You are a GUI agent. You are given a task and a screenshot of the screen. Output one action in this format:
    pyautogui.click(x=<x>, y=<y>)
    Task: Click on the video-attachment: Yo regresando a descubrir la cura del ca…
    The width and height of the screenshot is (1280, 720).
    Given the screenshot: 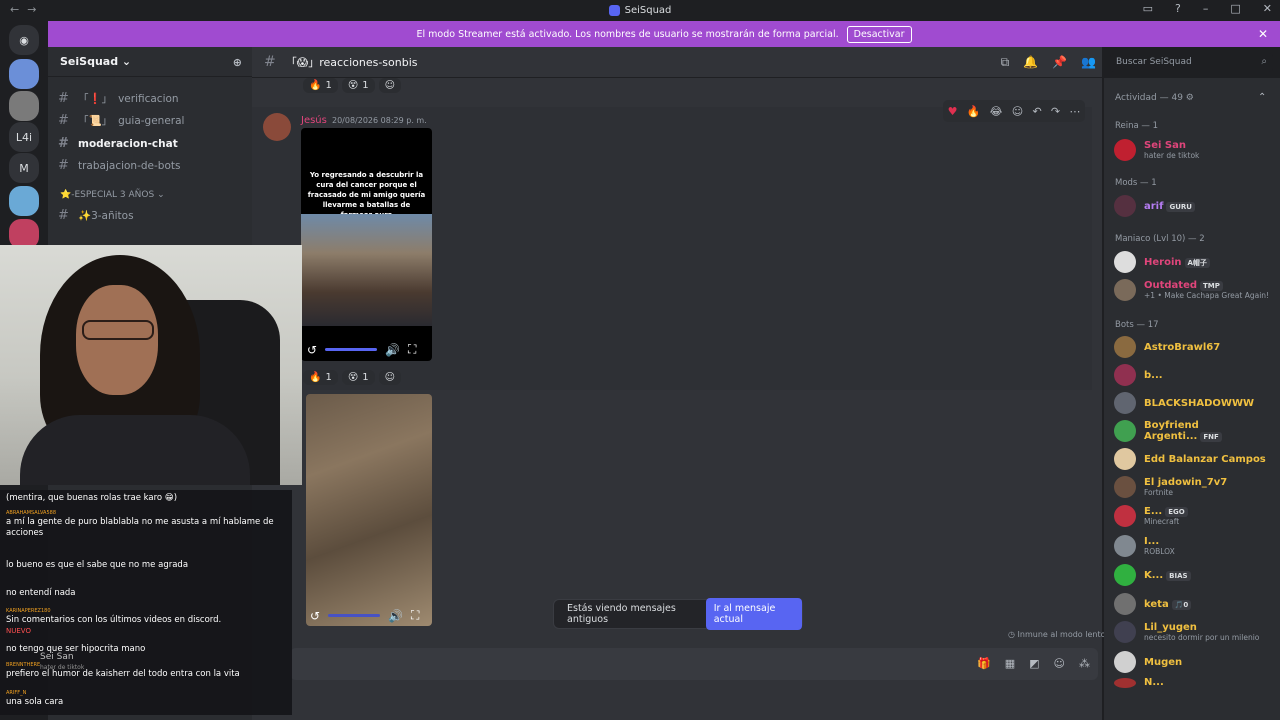 What is the action you would take?
    pyautogui.click(x=366, y=244)
    